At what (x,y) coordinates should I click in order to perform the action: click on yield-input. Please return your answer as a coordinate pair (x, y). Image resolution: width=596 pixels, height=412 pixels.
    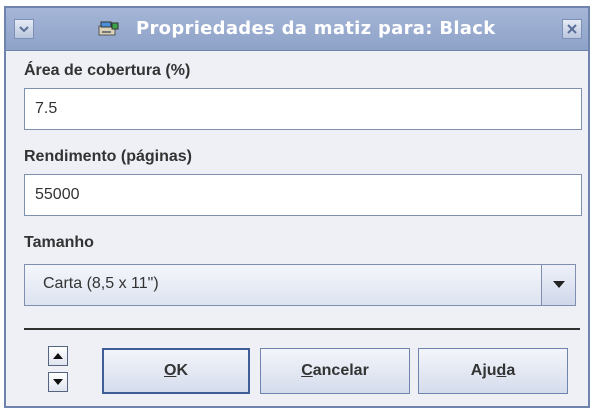
    Looking at the image, I should click on (303, 195).